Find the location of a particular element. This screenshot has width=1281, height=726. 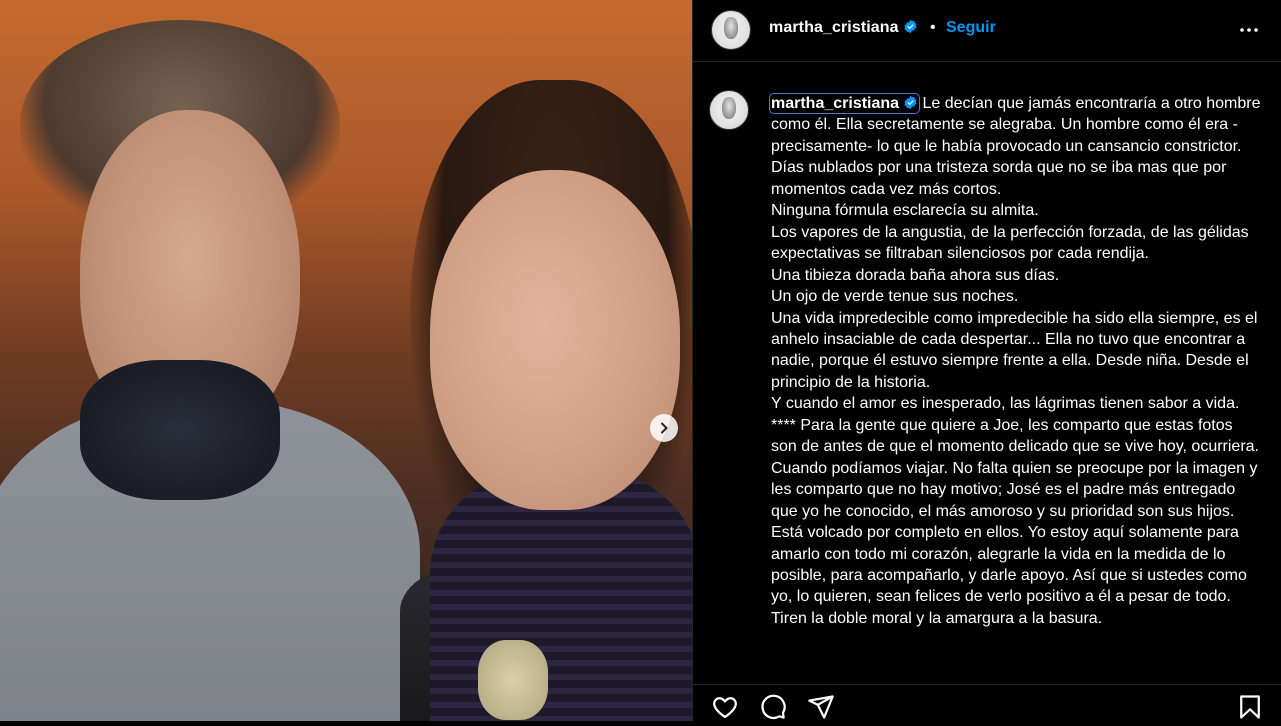

caption-paragraph: Un ojo de verde tenue sus noches. is located at coordinates (895, 297).